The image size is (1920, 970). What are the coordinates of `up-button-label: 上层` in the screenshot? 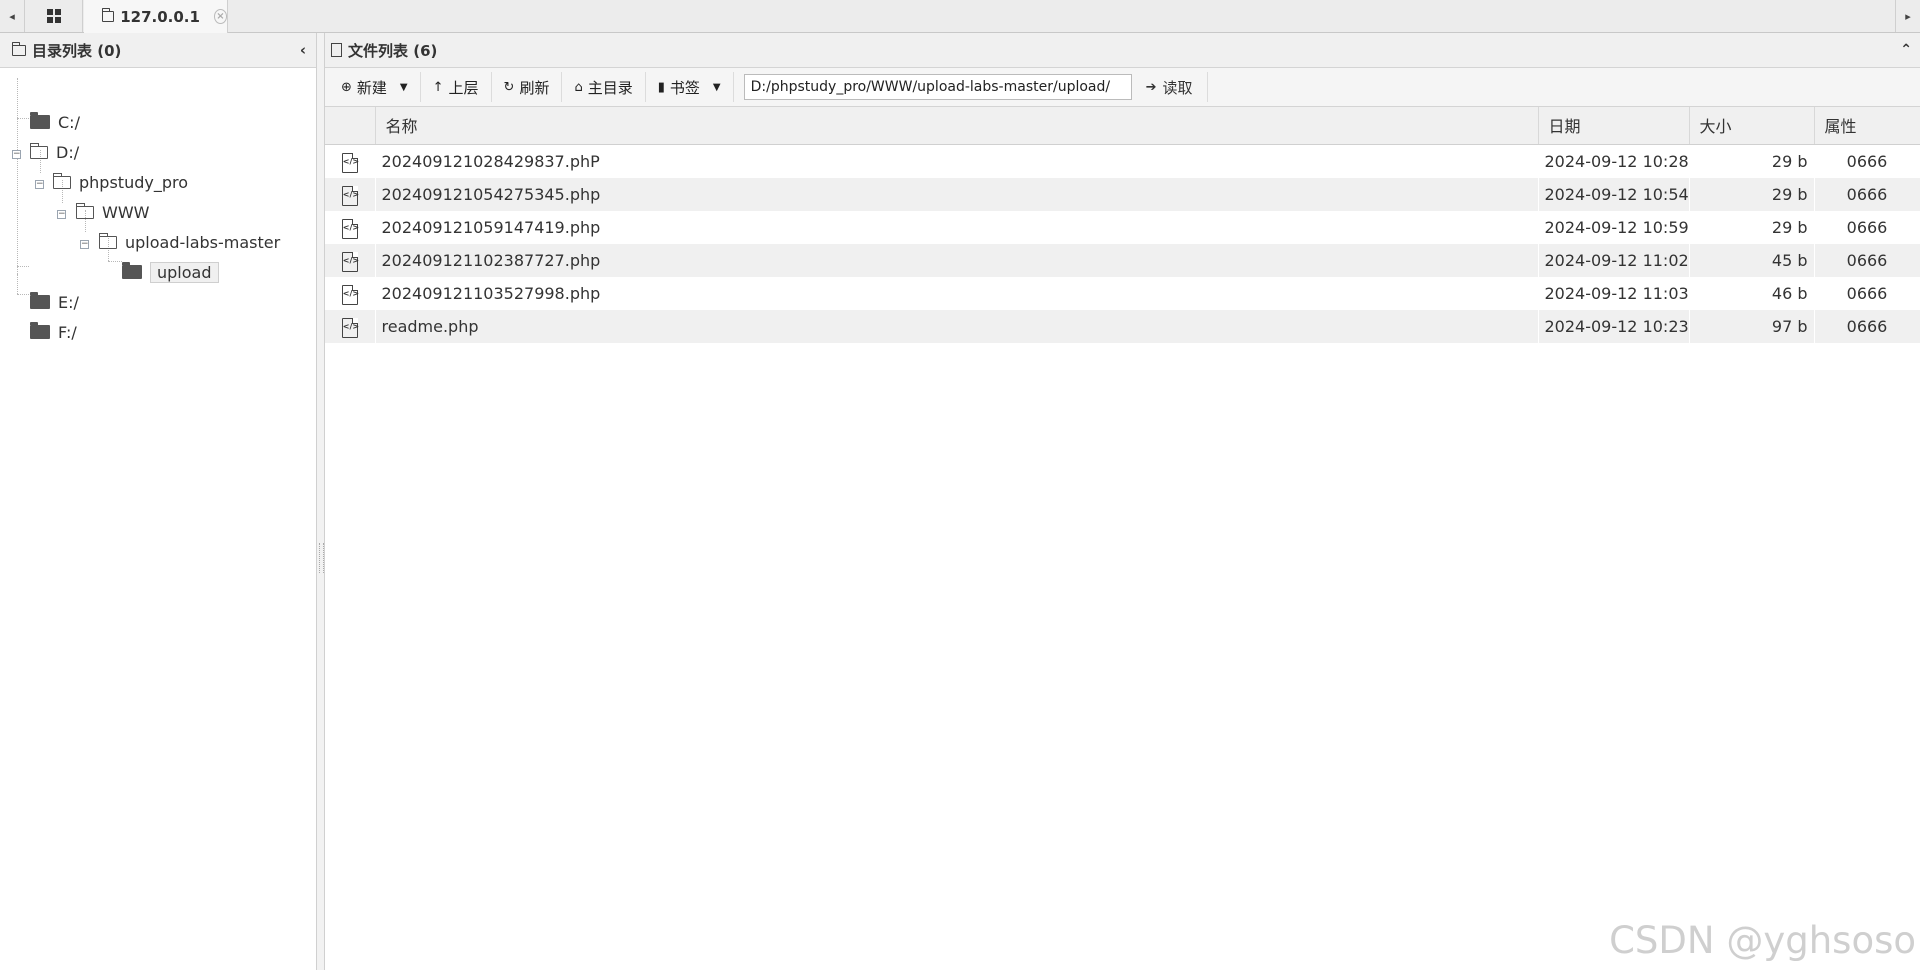 It's located at (463, 87).